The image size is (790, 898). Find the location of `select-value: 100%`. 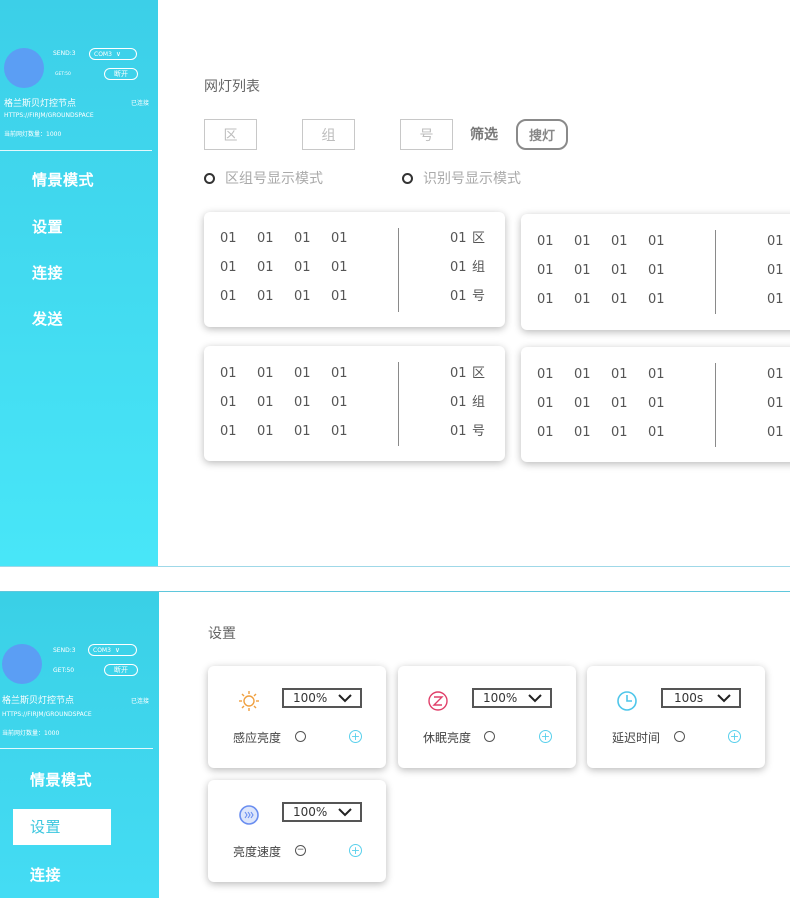

select-value: 100% is located at coordinates (310, 812).